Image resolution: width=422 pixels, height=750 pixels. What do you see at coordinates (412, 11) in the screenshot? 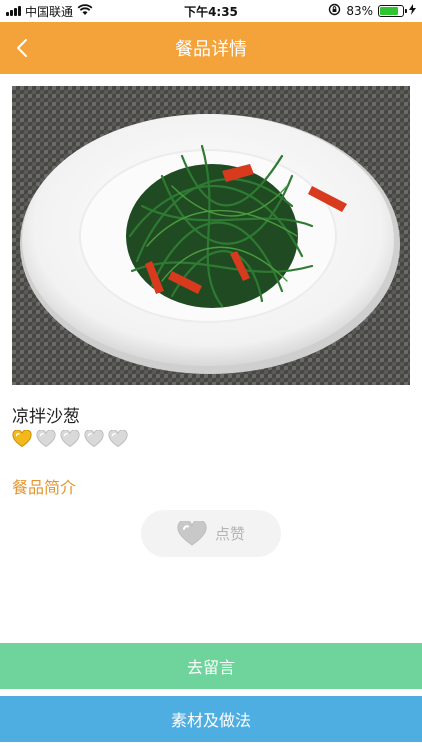
I see `charging-icon` at bounding box center [412, 11].